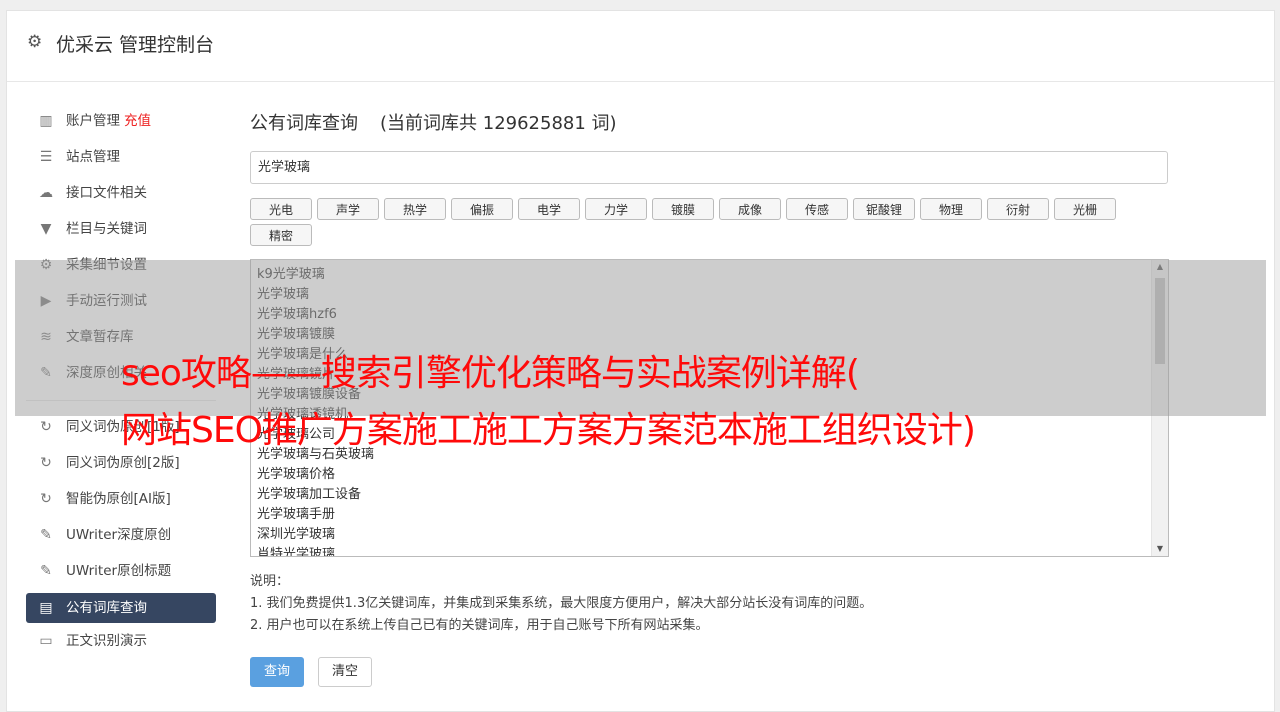 Image resolution: width=1280 pixels, height=712 pixels. I want to click on sidebar-item-label: 同义词伪原创[2版], so click(123, 463).